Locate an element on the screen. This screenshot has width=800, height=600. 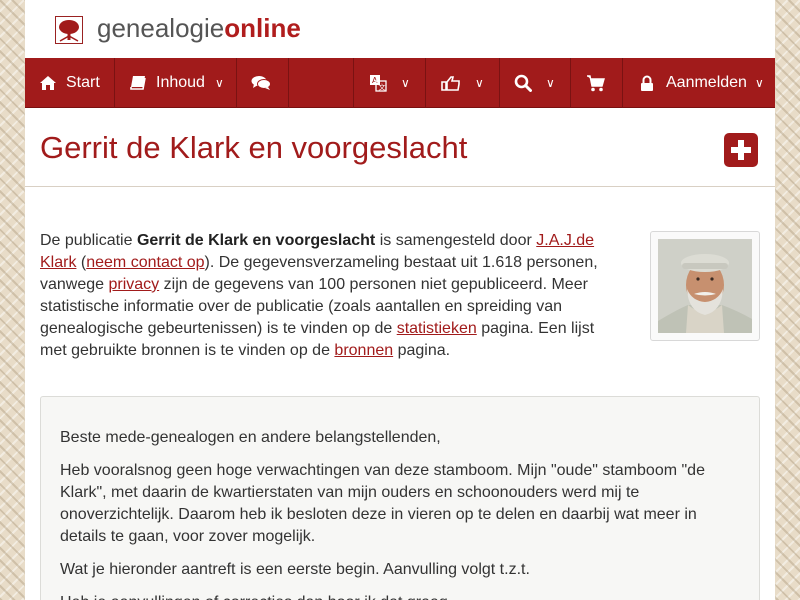
nav-login-label: Aanmelden is located at coordinates (706, 82).